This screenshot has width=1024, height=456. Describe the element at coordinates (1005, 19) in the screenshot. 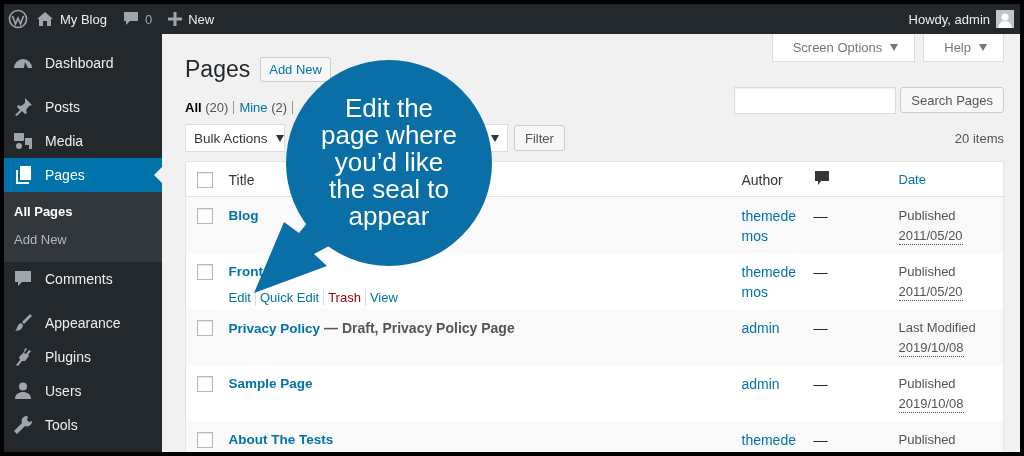

I see `avatar-icon` at that location.